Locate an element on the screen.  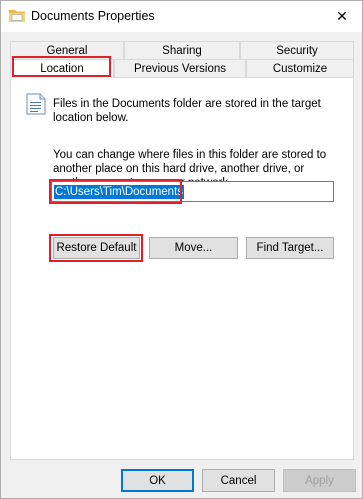
restore-default-label: Restore Default is located at coordinates (96, 248).